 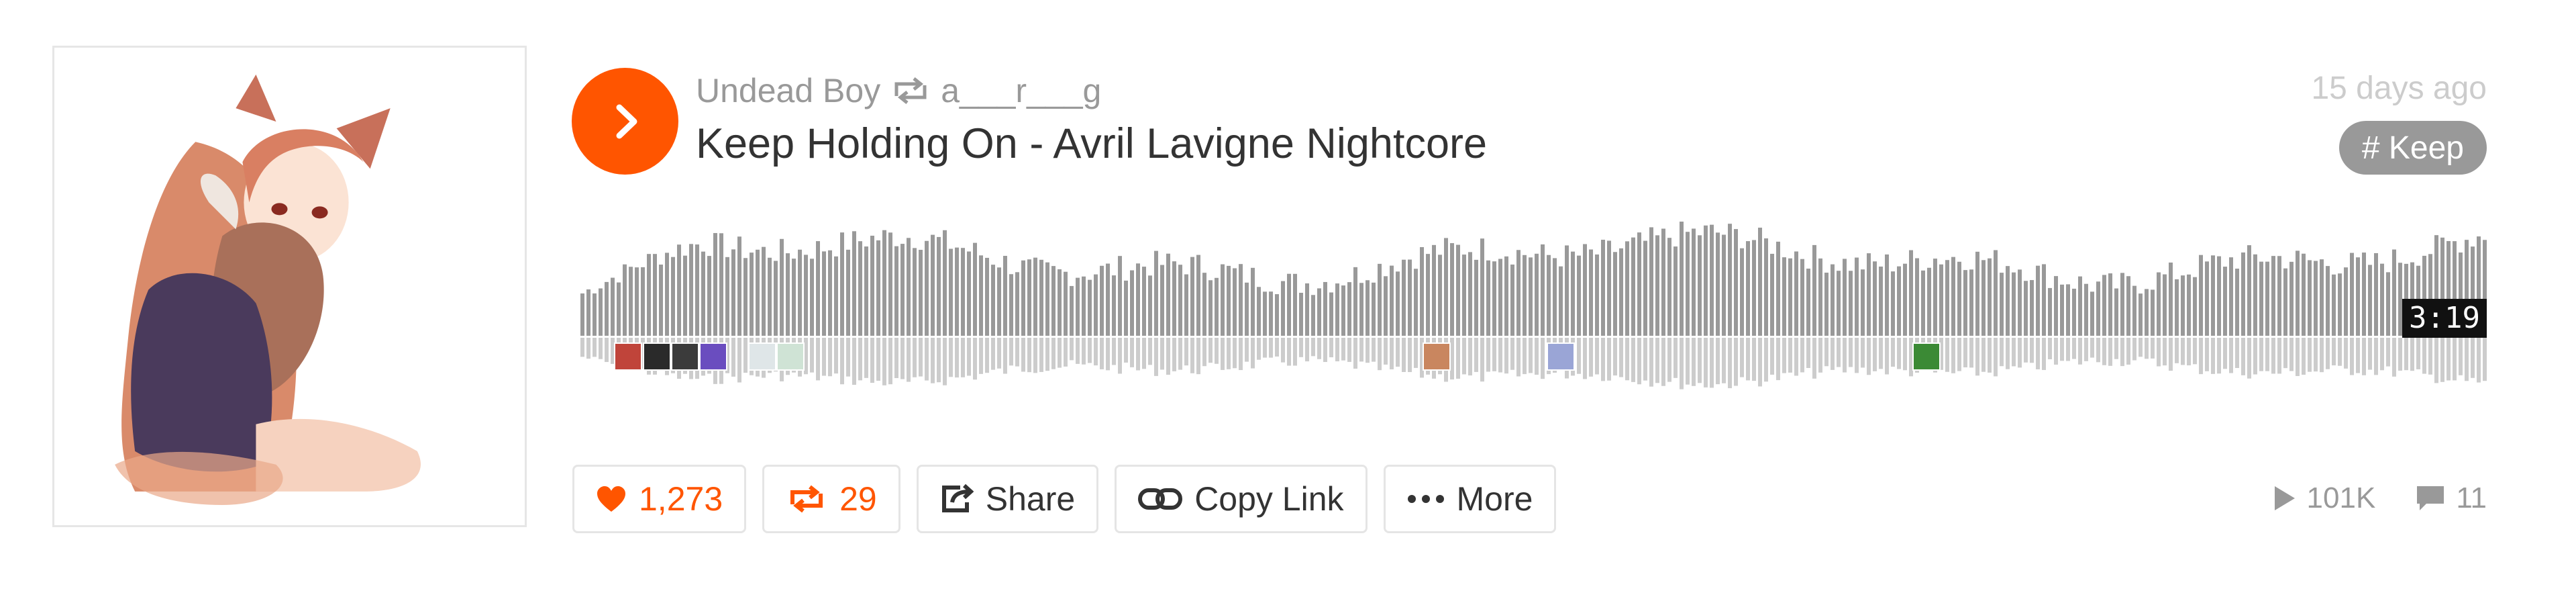 I want to click on play-count: 101K, so click(x=2324, y=498).